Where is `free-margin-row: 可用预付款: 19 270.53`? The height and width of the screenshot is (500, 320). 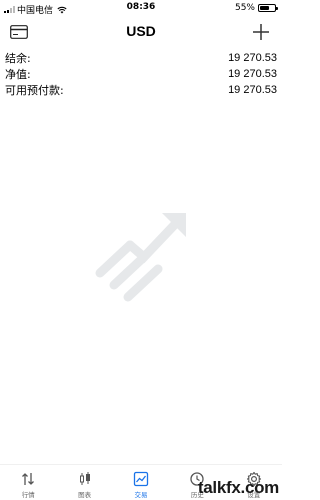
free-margin-row: 可用预付款: 19 270.53 is located at coordinates (141, 90).